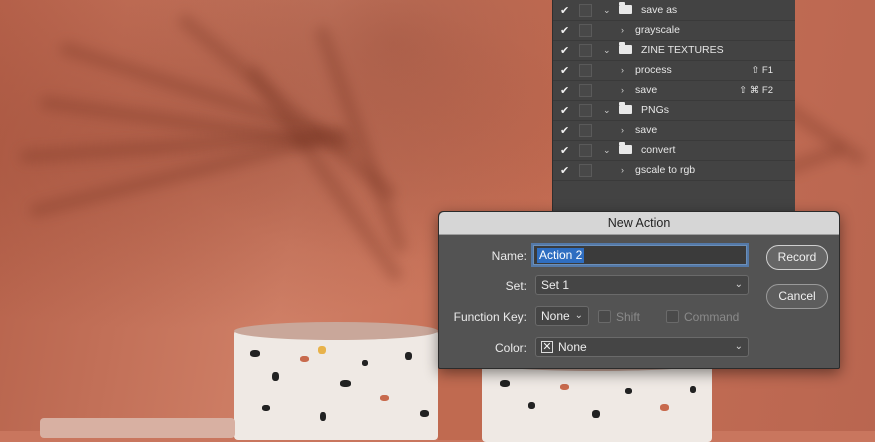 Image resolution: width=875 pixels, height=442 pixels. What do you see at coordinates (762, 70) in the screenshot?
I see `shortcut-label: ⇧ F1` at bounding box center [762, 70].